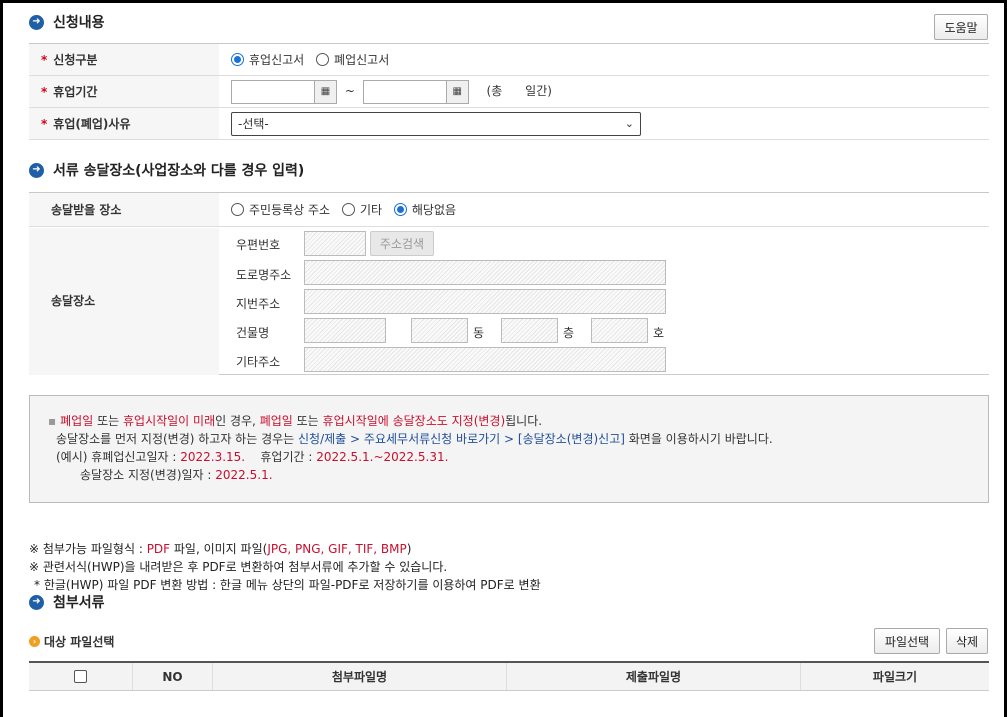 Image resolution: width=1007 pixels, height=717 pixels. Describe the element at coordinates (629, 123) in the screenshot. I see `chevron-down-icon: ⌄` at that location.